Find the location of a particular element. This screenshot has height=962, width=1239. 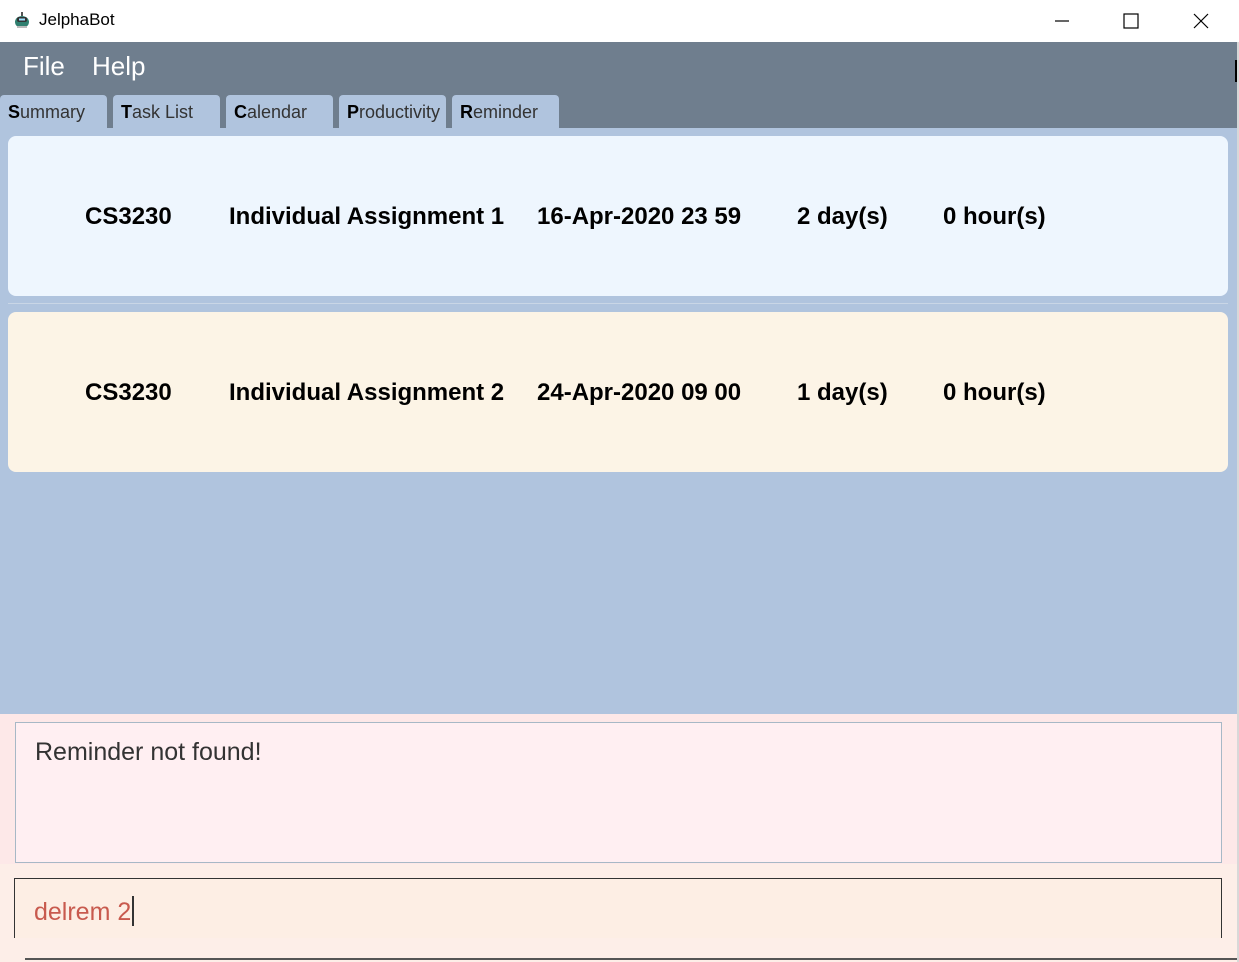

tab-accelerator: T is located at coordinates (126, 112).